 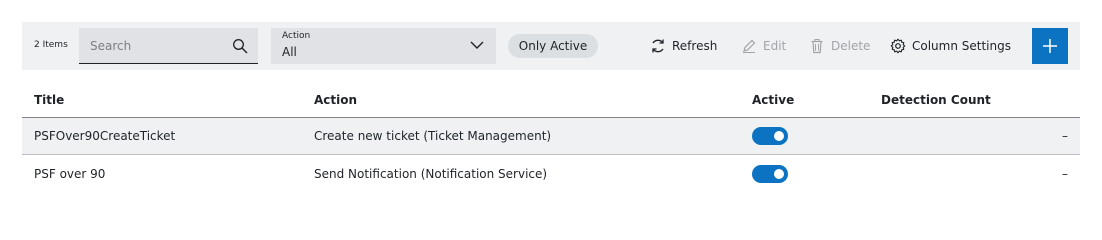 I want to click on column-settings-button: Column Settings, so click(x=950, y=46).